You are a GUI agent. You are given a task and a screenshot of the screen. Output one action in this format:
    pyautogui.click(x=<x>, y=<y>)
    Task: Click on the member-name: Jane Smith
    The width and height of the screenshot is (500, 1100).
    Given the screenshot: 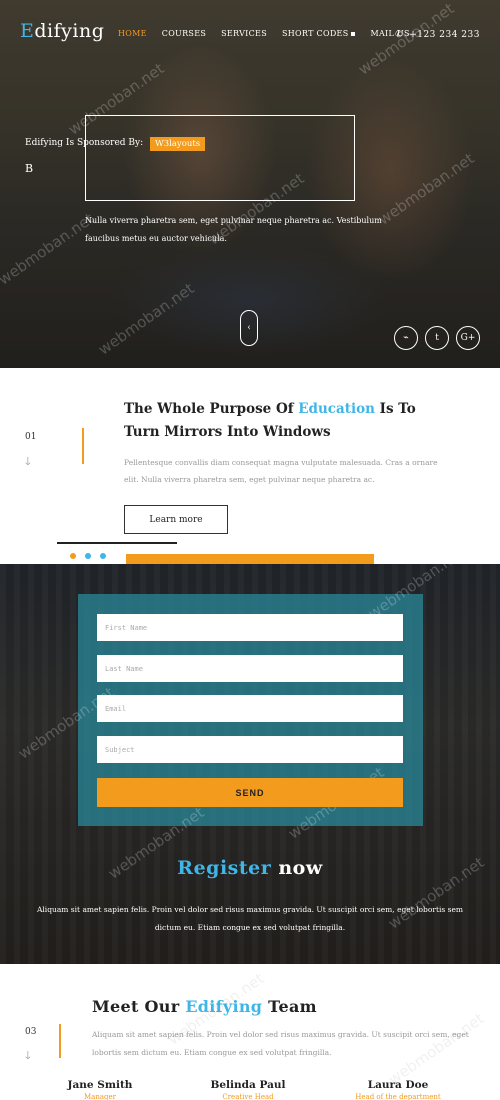 What is the action you would take?
    pyautogui.click(x=100, y=1085)
    